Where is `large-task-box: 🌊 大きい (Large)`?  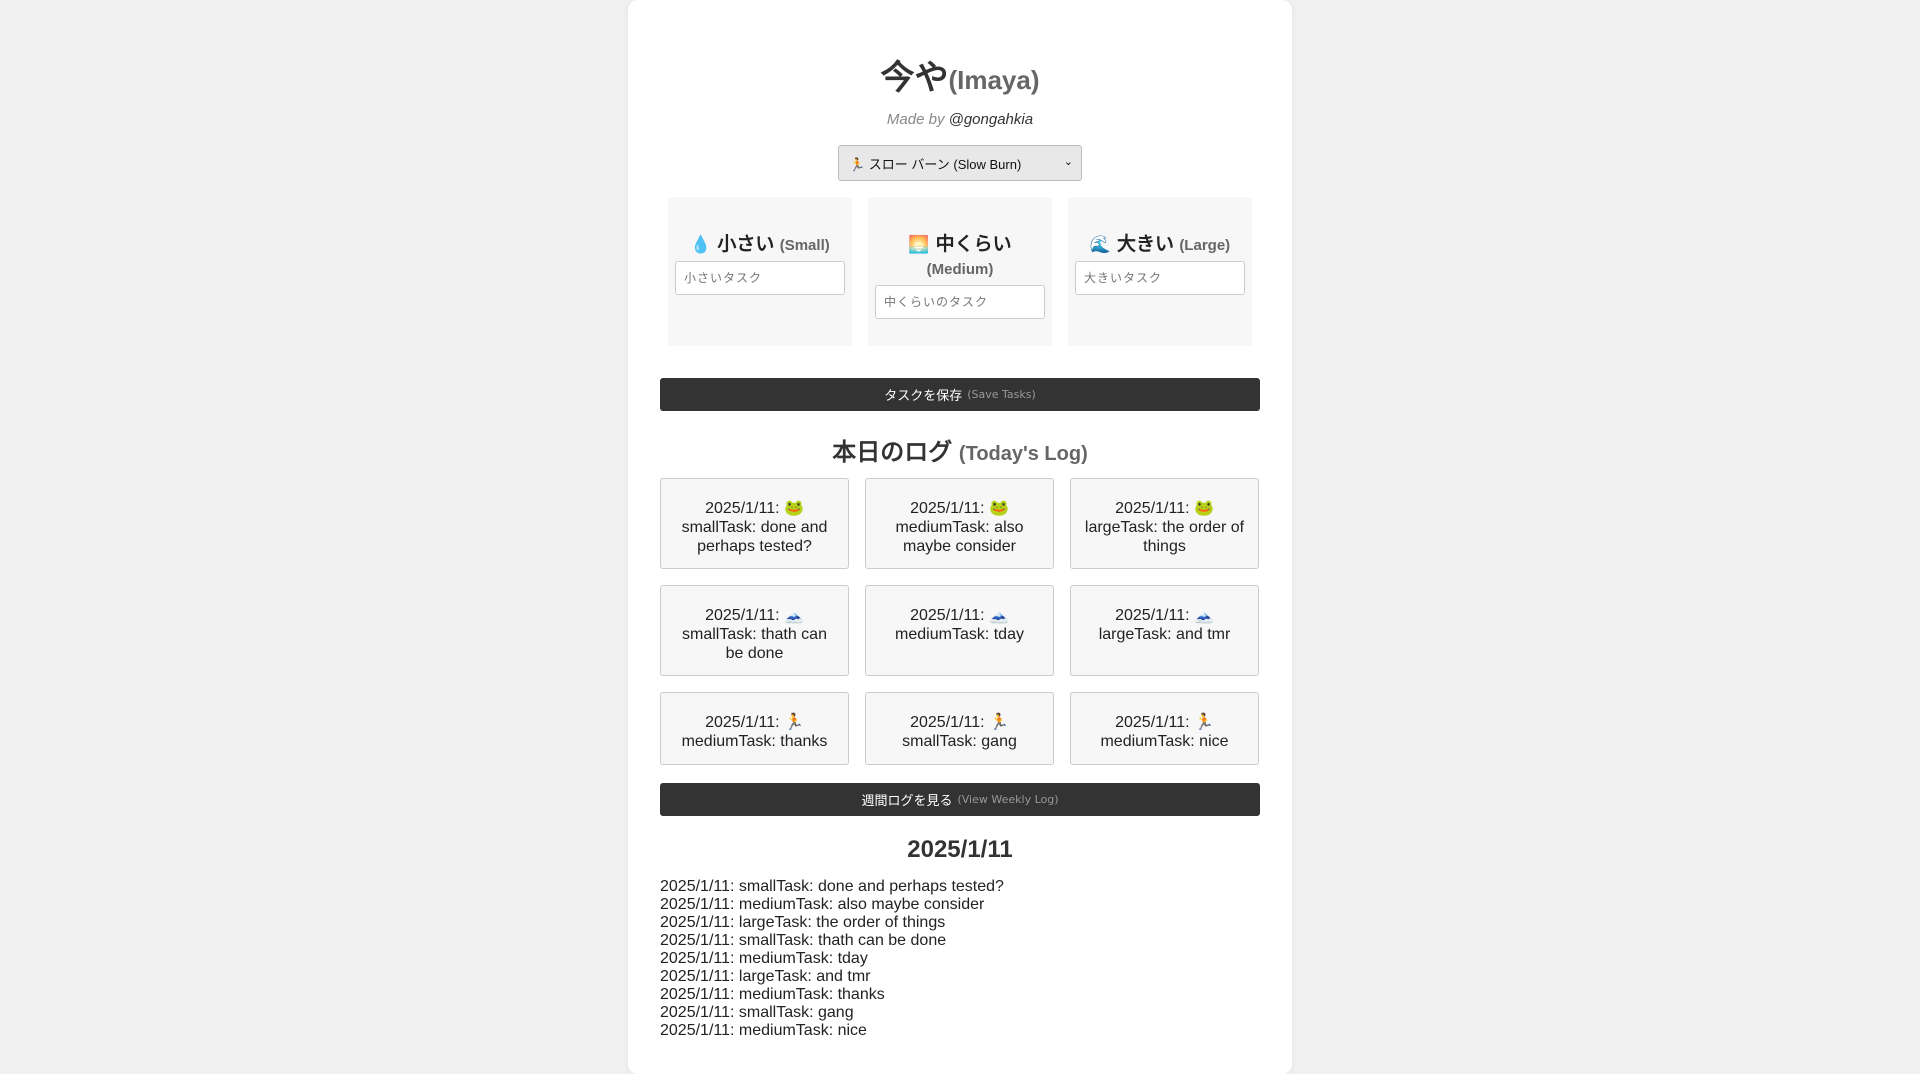
large-task-box: 🌊 大きい (Large) is located at coordinates (1160, 271).